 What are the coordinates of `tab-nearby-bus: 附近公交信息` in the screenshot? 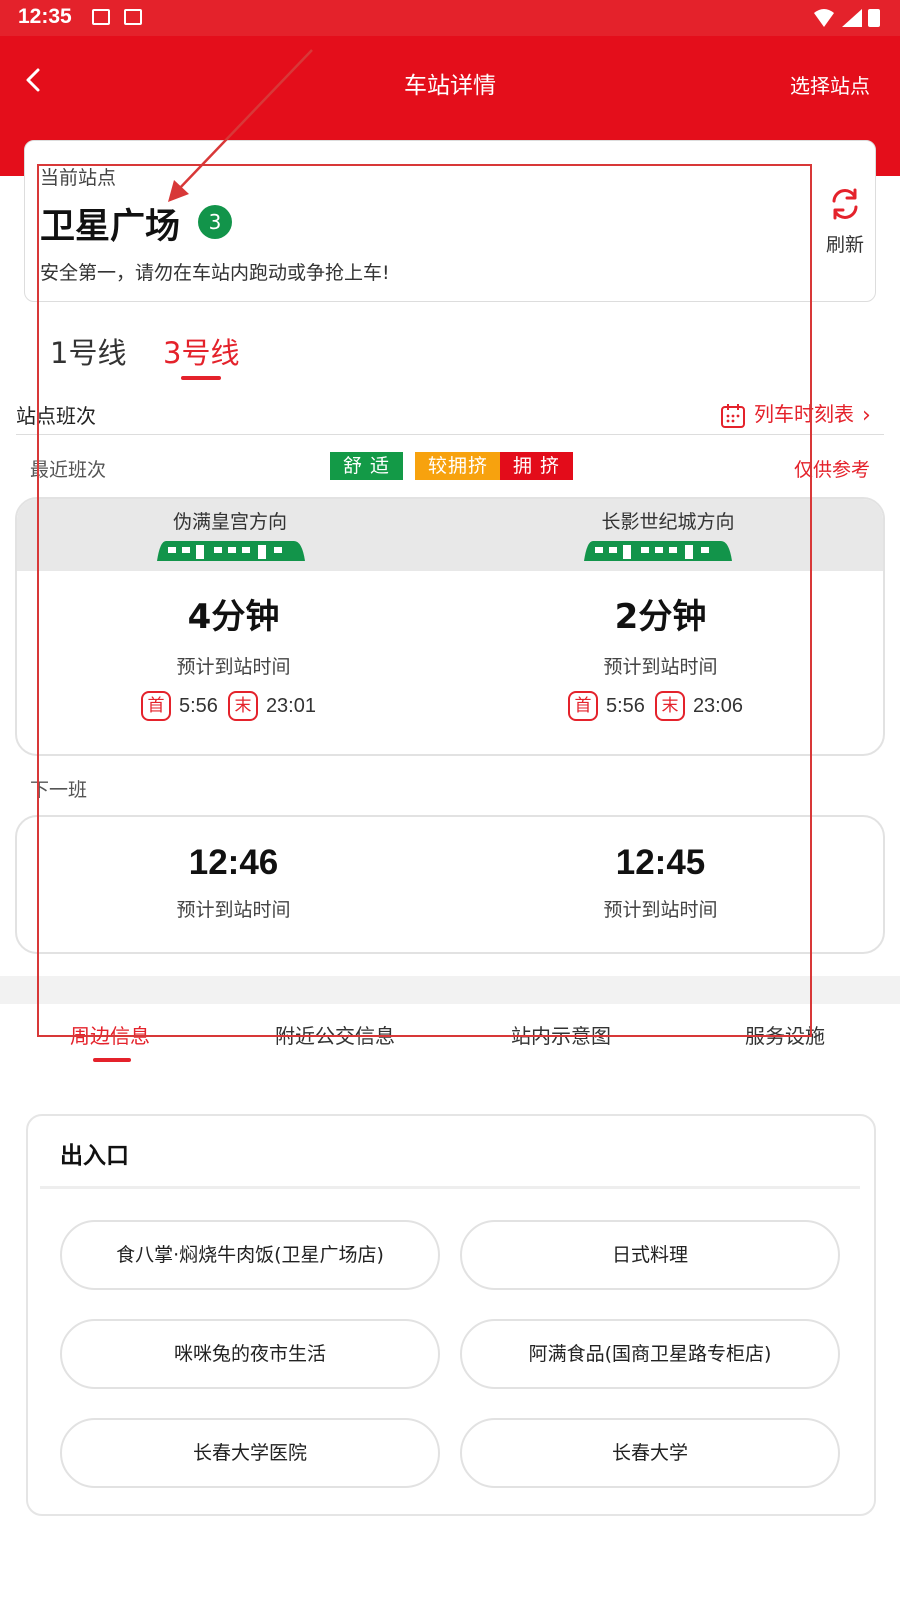 It's located at (335, 1034).